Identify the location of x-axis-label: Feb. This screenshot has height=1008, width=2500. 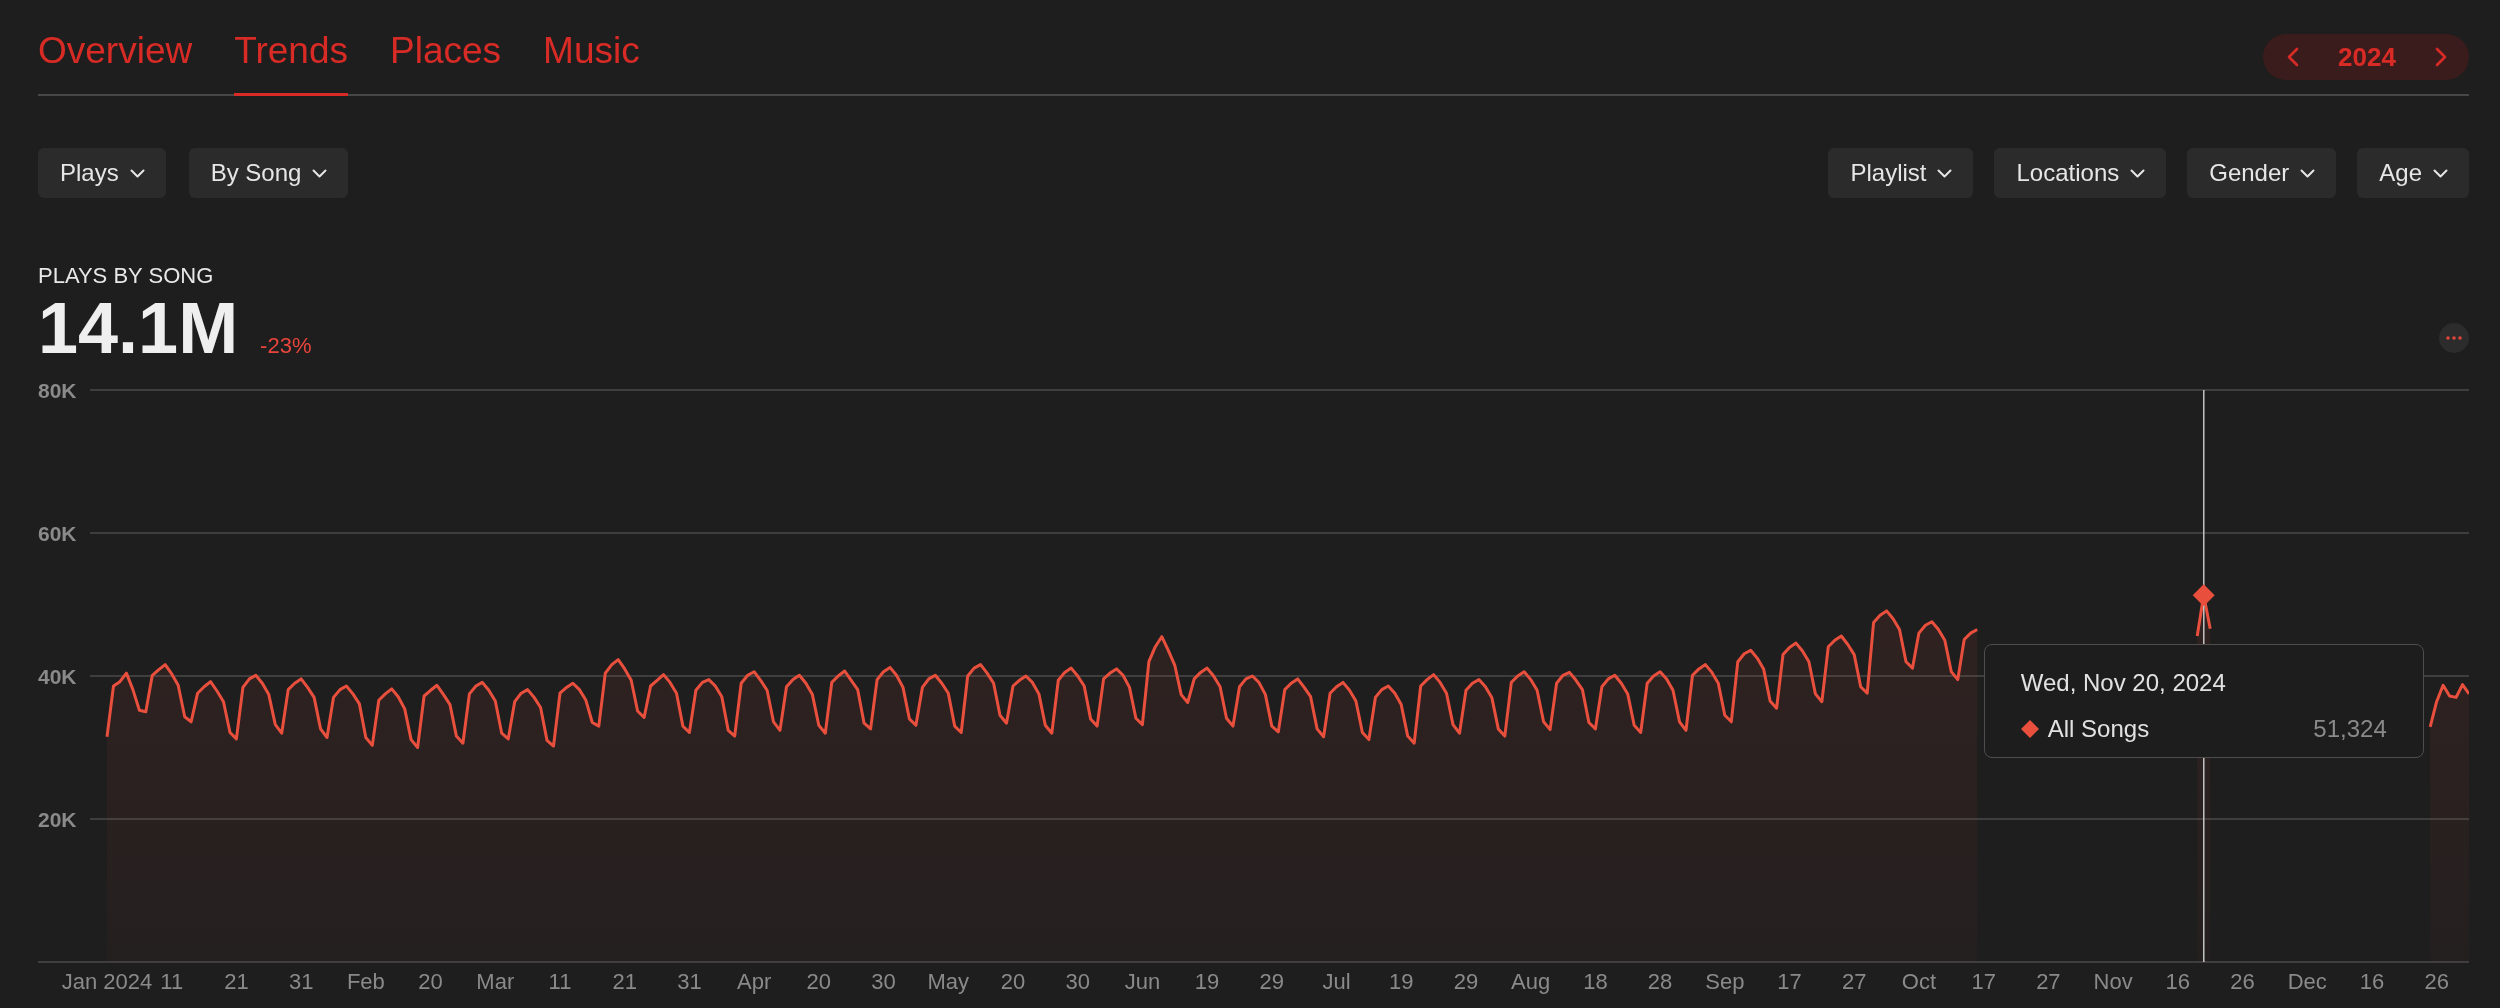
(365, 981).